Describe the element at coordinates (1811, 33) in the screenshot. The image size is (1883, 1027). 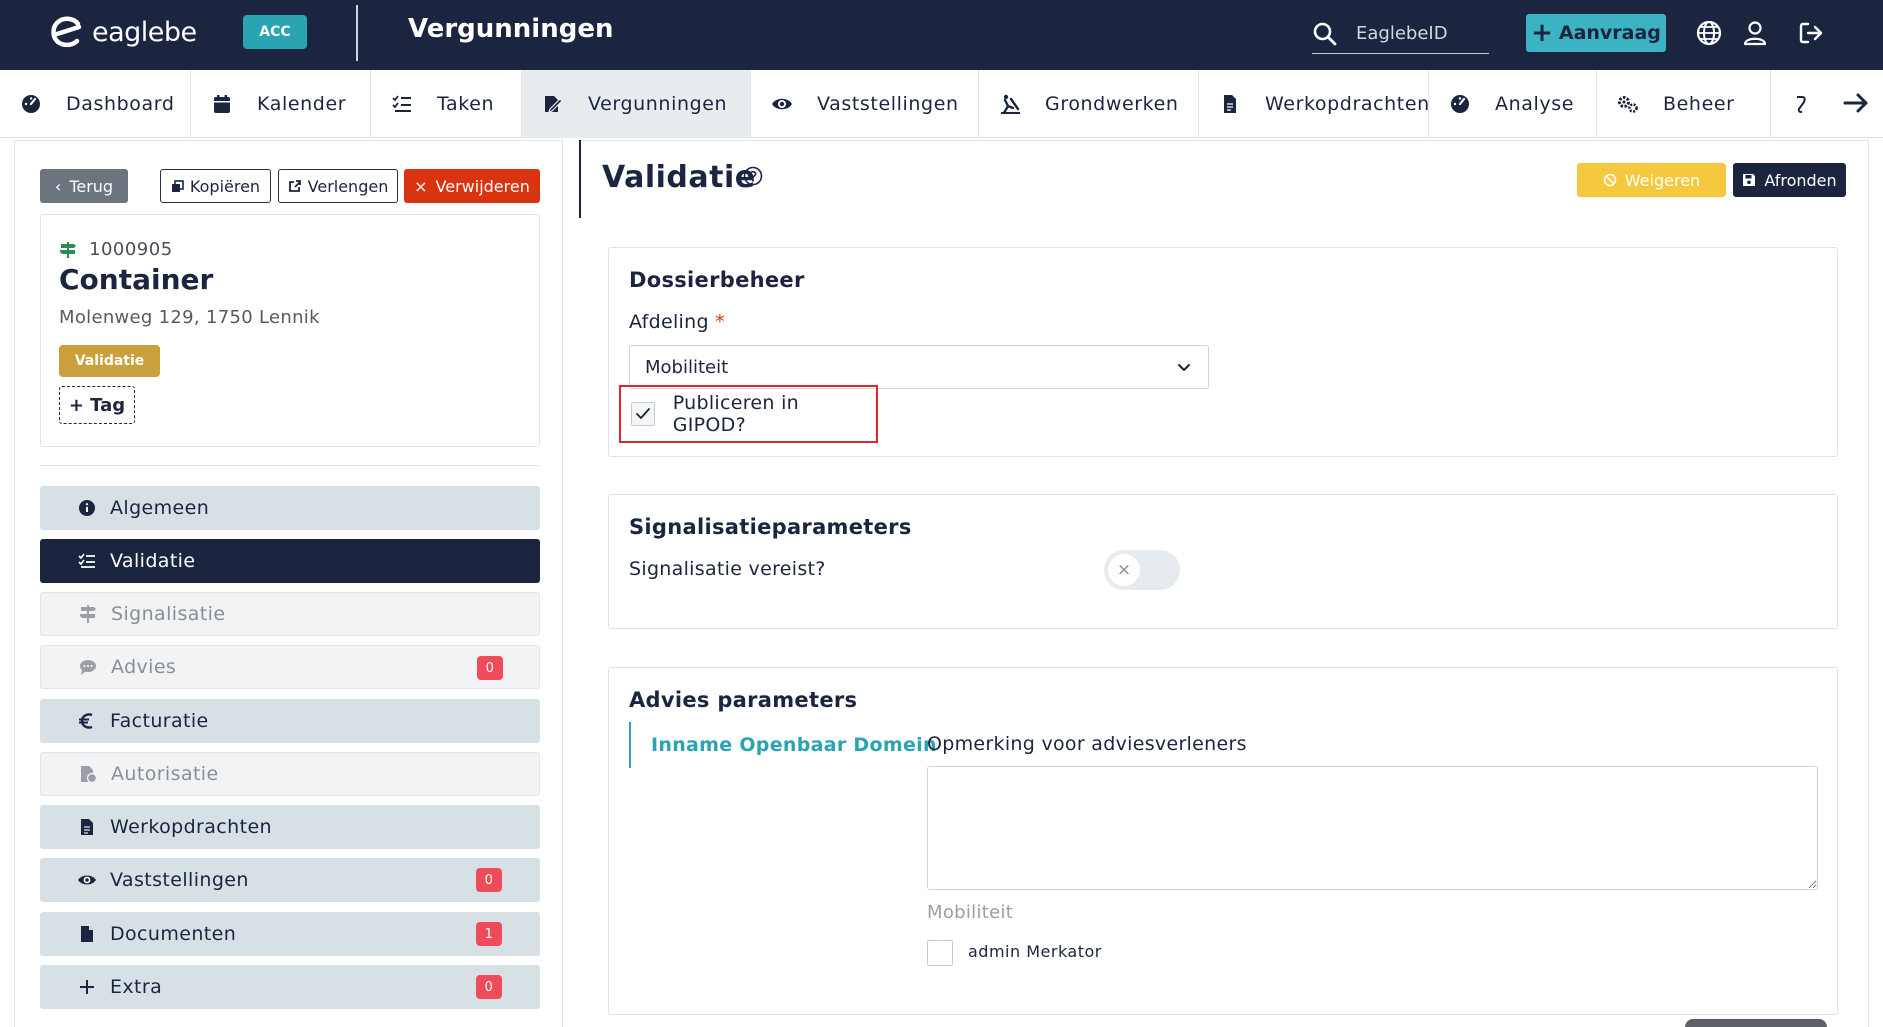
I see `logout-icon` at that location.